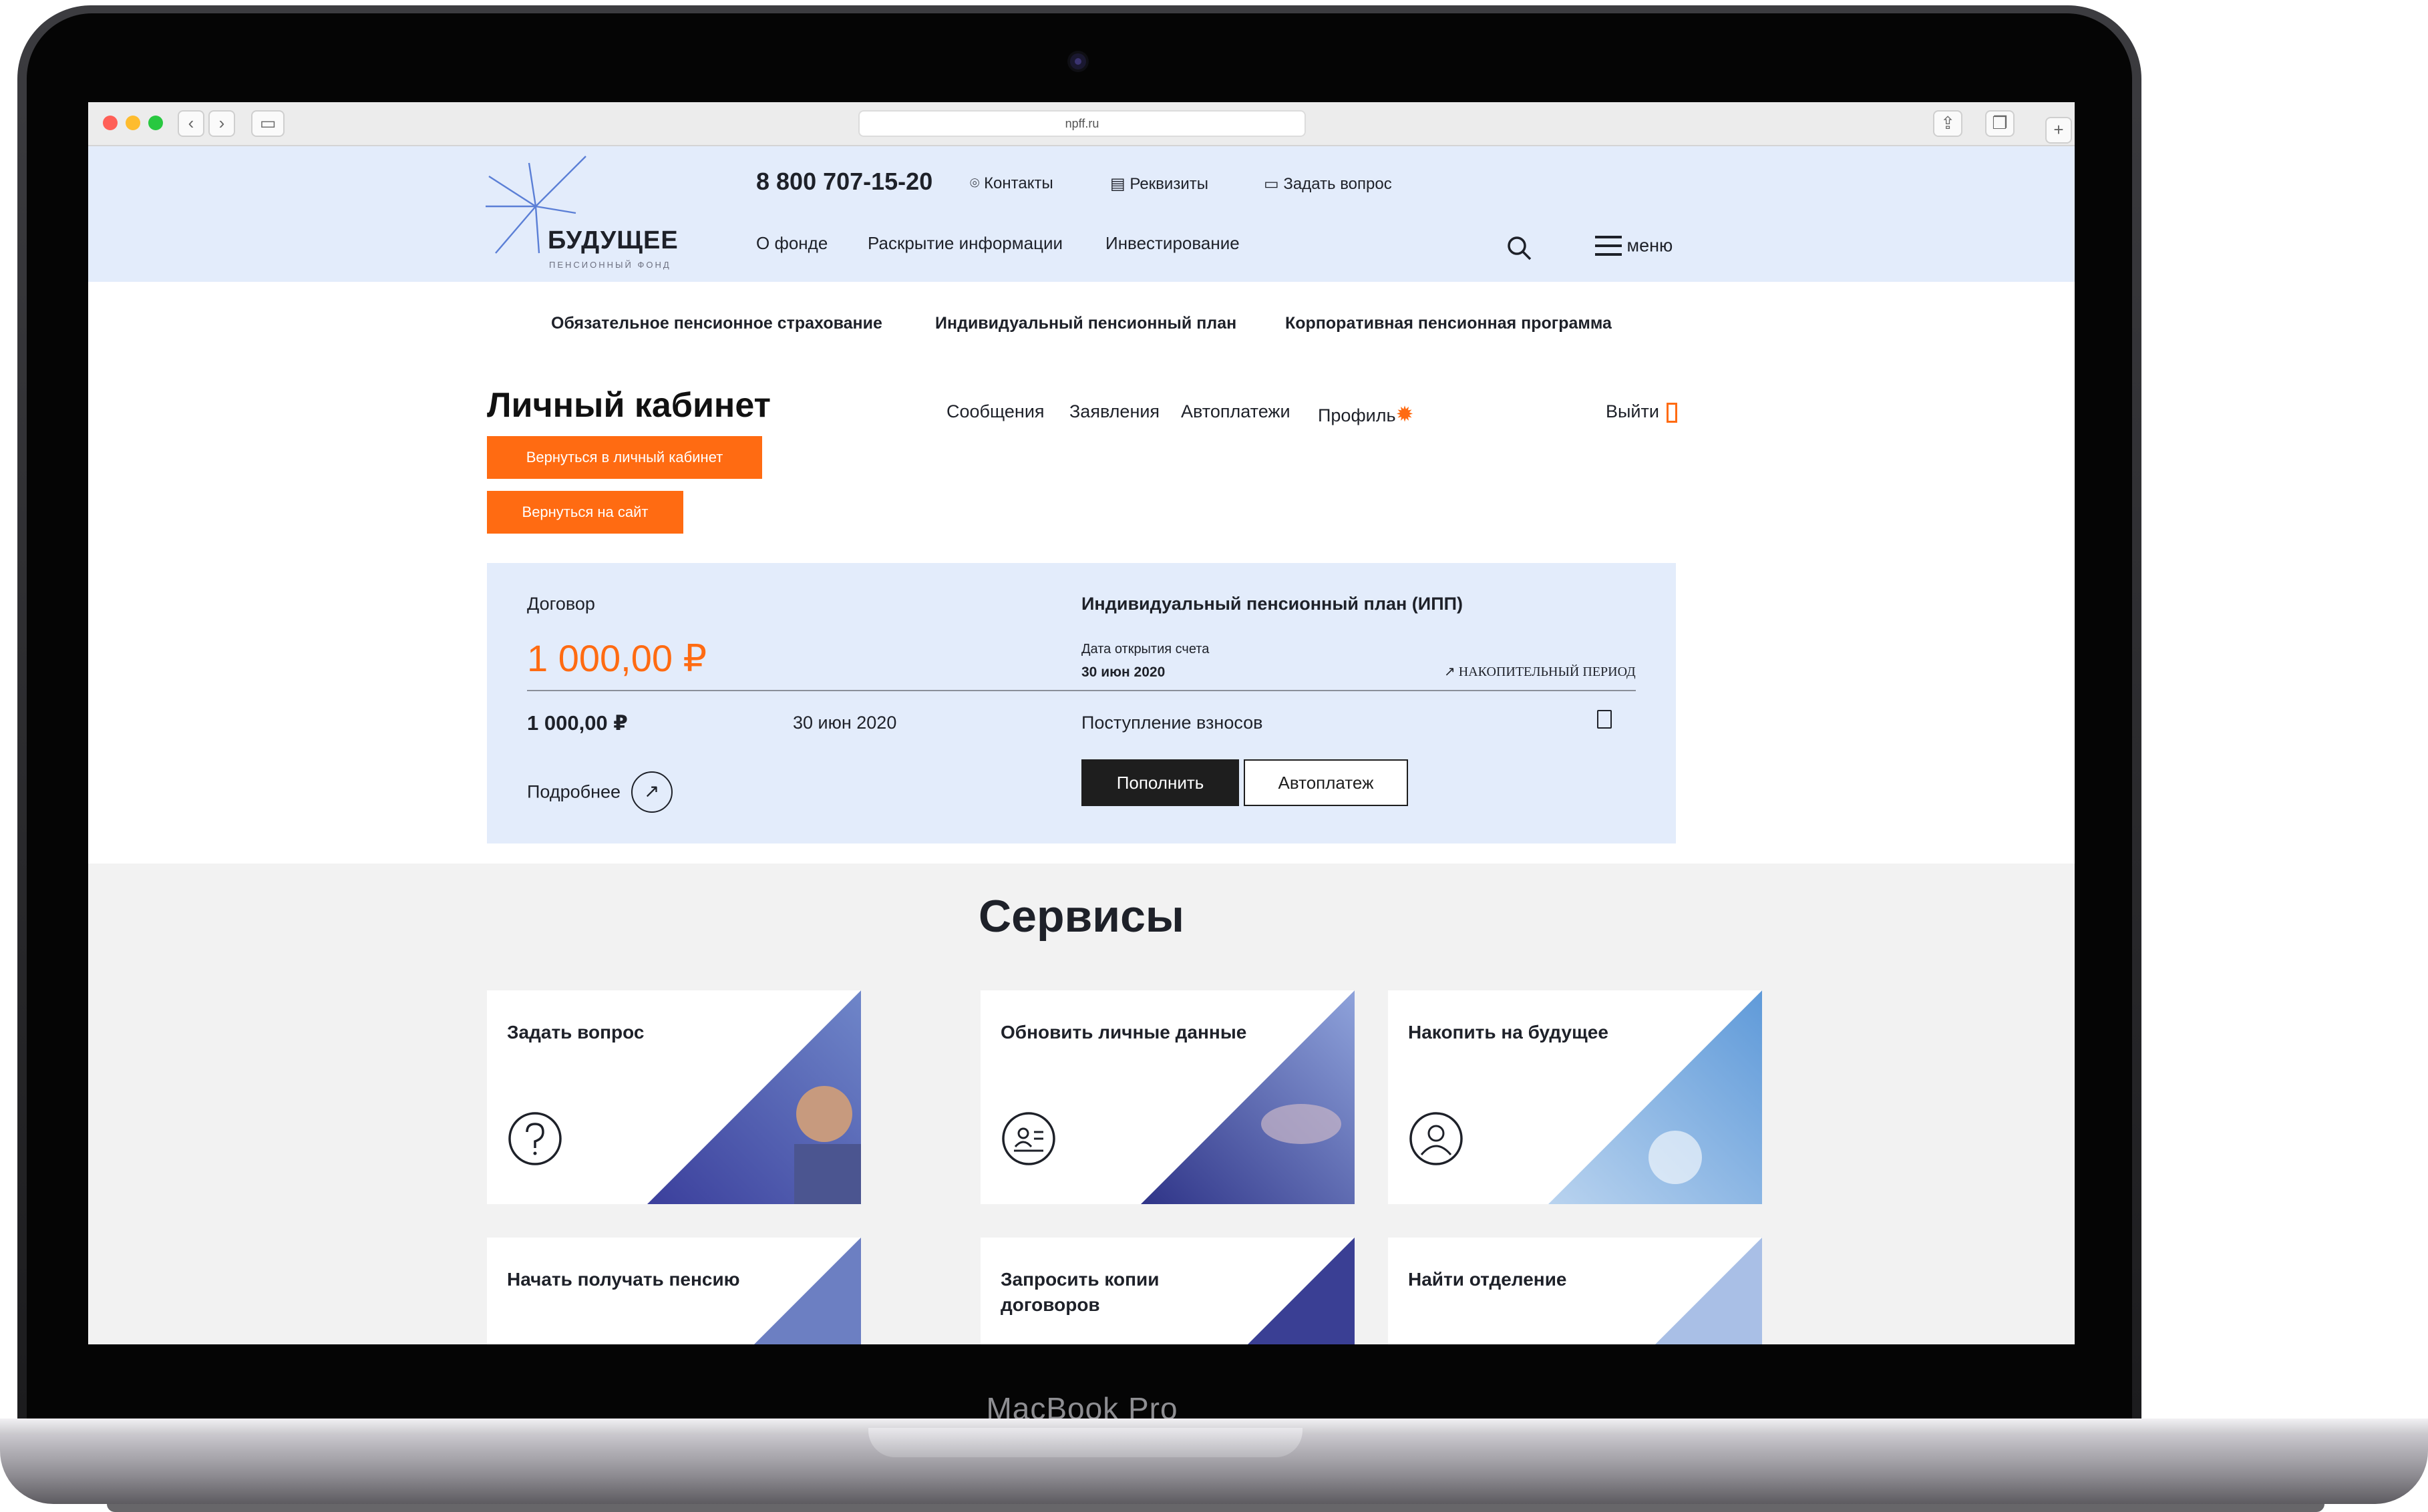 The height and width of the screenshot is (1512, 2428). What do you see at coordinates (1326, 782) in the screenshot?
I see `autopay-button: Автоплатеж` at bounding box center [1326, 782].